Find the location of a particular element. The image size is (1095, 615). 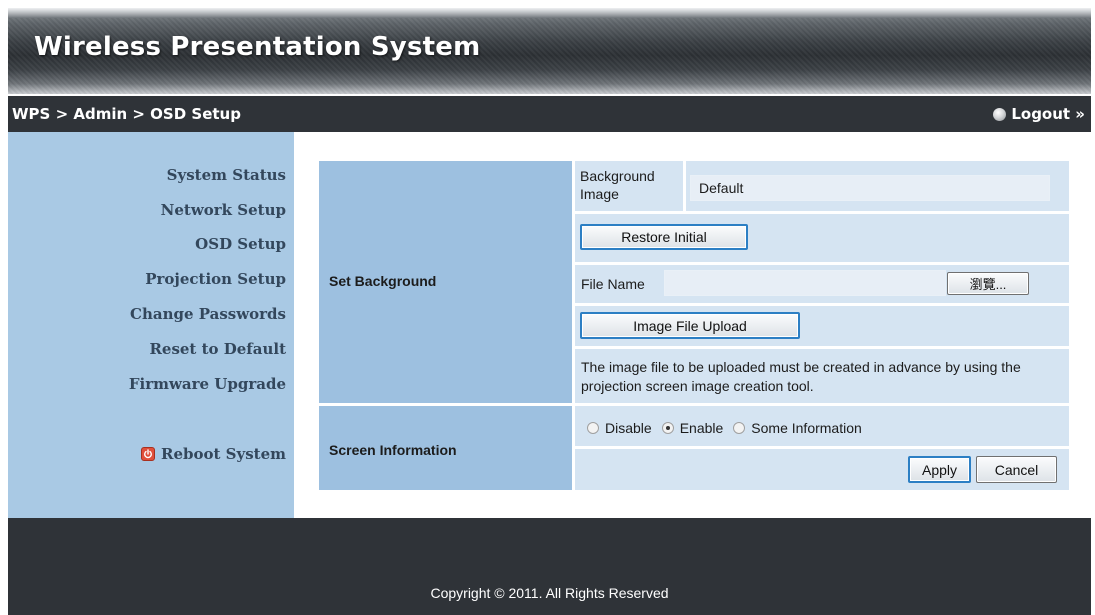

radio-enable is located at coordinates (667, 428).